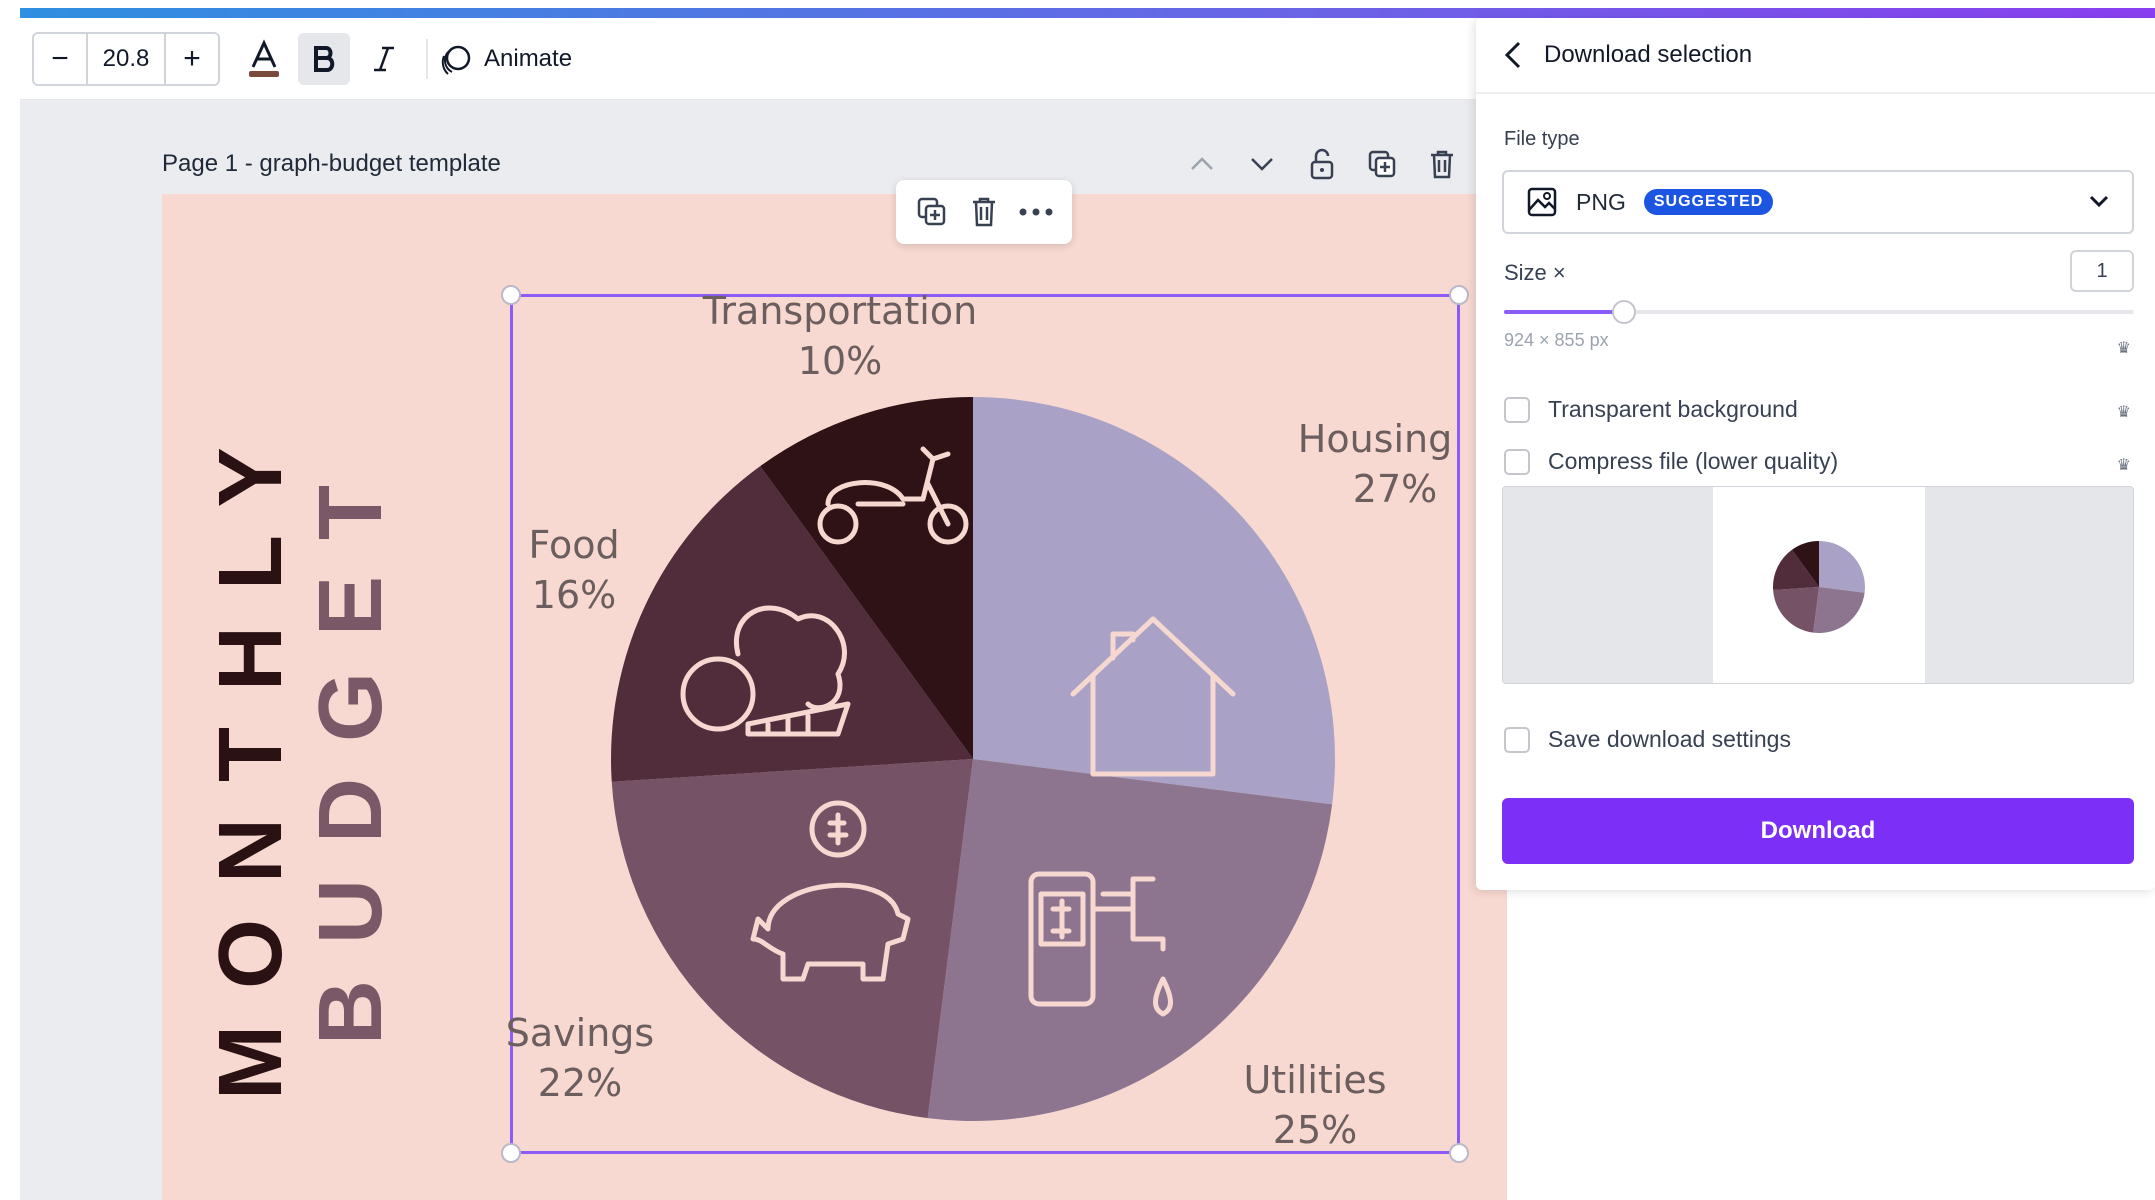 The height and width of the screenshot is (1200, 2155). What do you see at coordinates (1517, 409) in the screenshot?
I see `transparent-background-checkbox` at bounding box center [1517, 409].